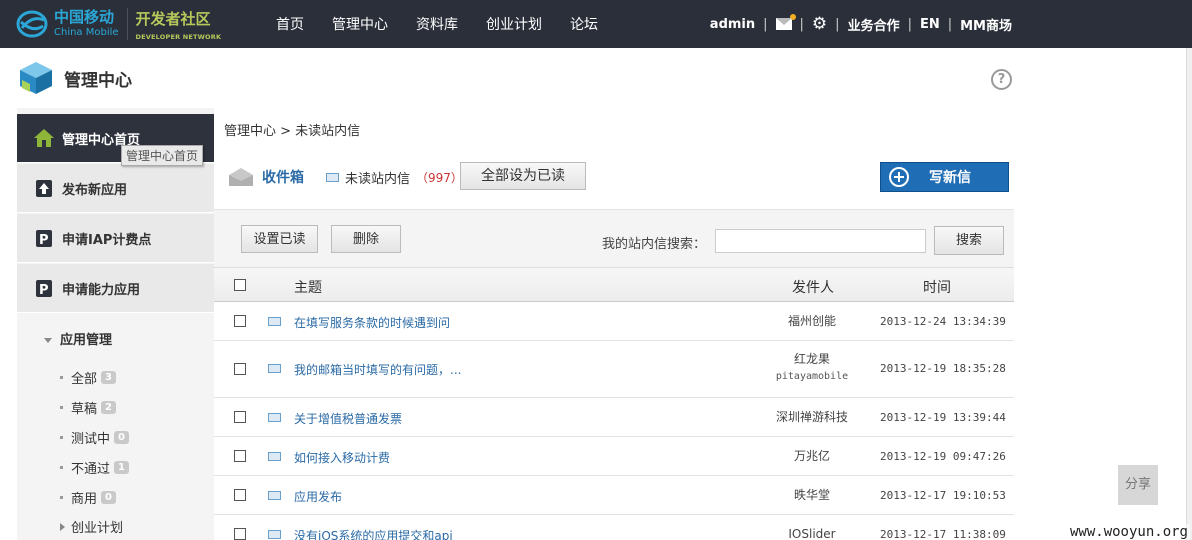 Image resolution: width=1192 pixels, height=540 pixels. I want to click on select-all-checkbox, so click(240, 285).